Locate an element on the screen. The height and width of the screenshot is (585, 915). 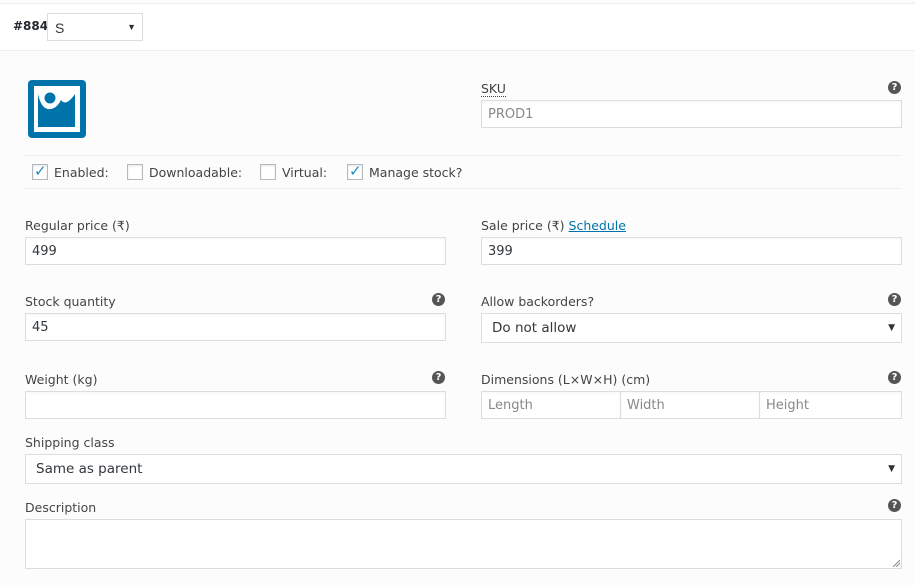
shipping-class-label: Shipping class is located at coordinates (70, 442).